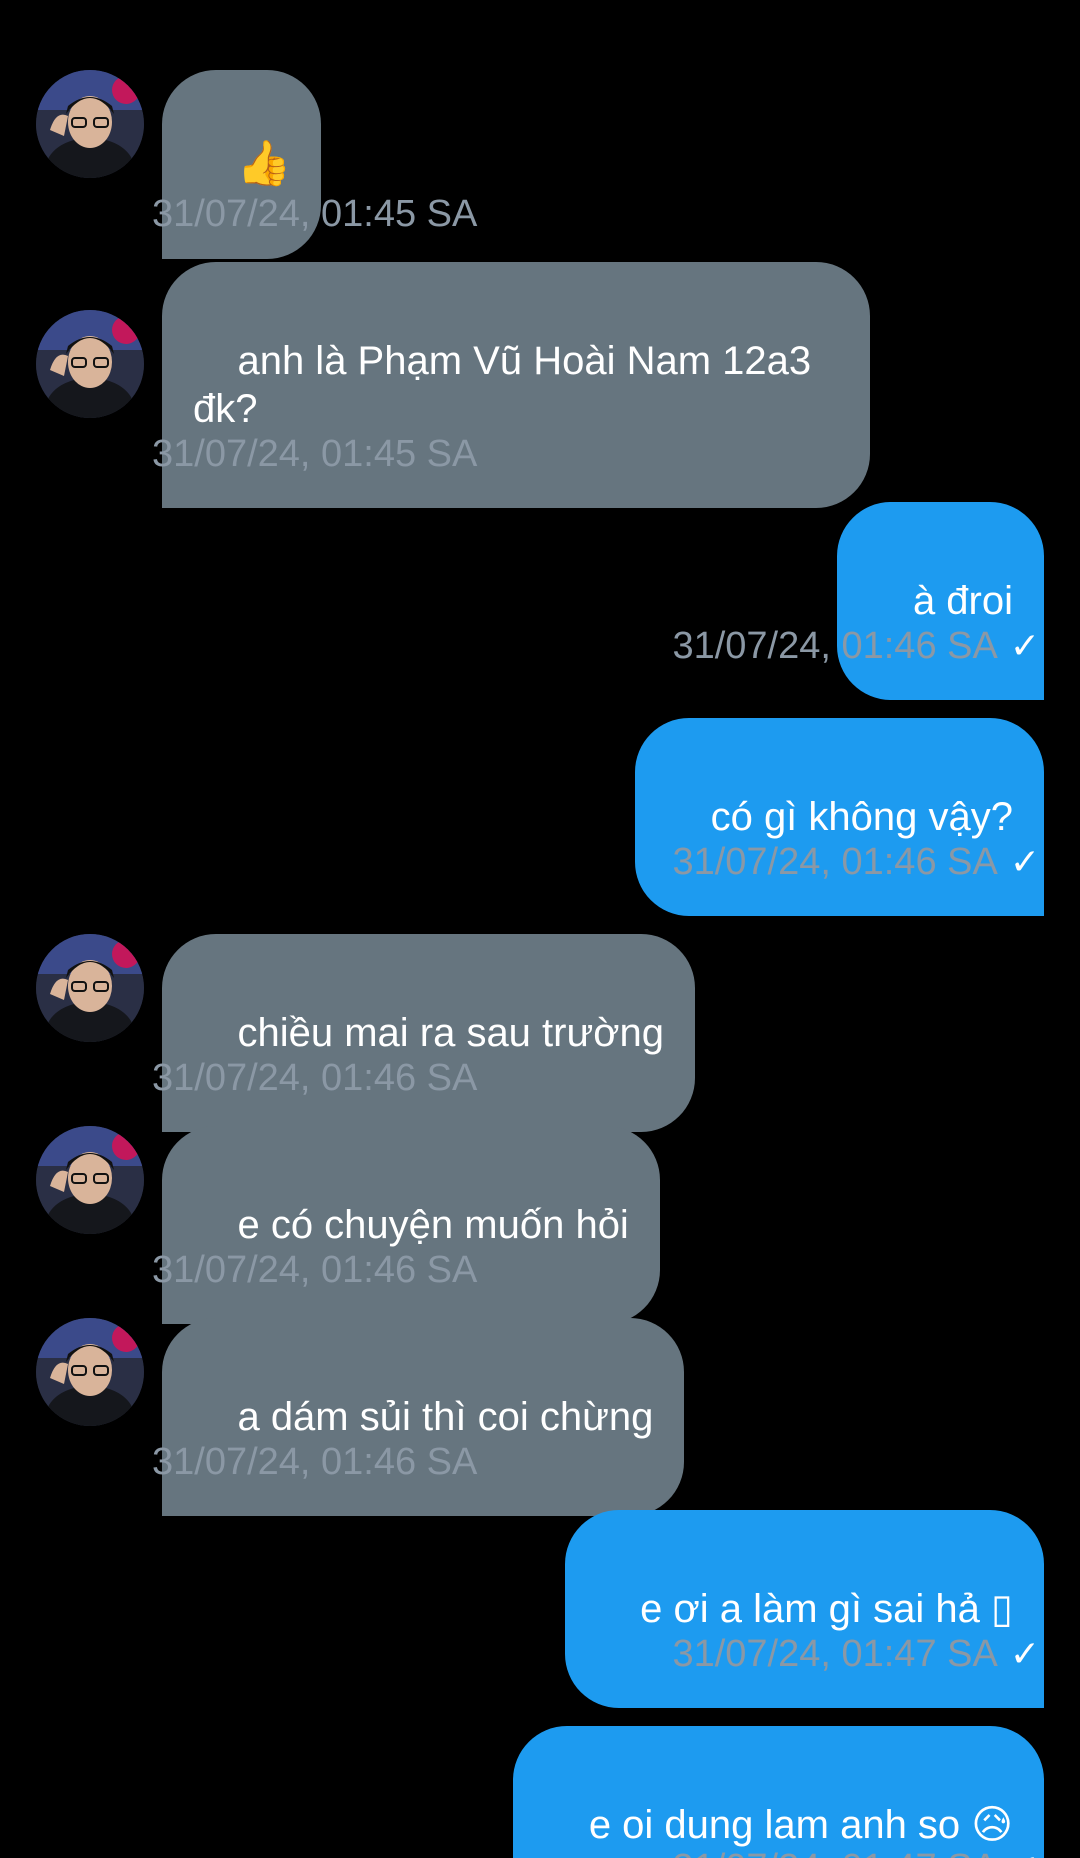 Image resolution: width=1080 pixels, height=1858 pixels. What do you see at coordinates (445, 1417) in the screenshot?
I see `message-text: a dám sủi thì coi chừng` at bounding box center [445, 1417].